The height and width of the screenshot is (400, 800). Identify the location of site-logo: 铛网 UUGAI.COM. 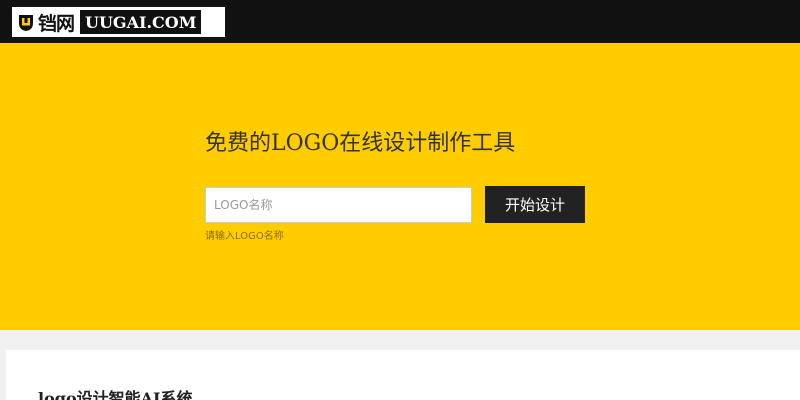
(118, 22).